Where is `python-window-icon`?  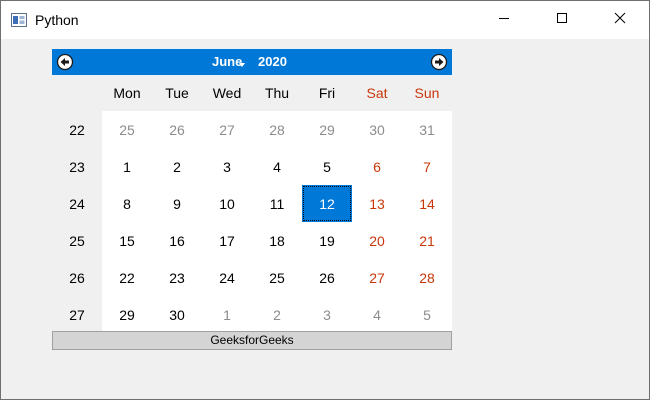 python-window-icon is located at coordinates (19, 20).